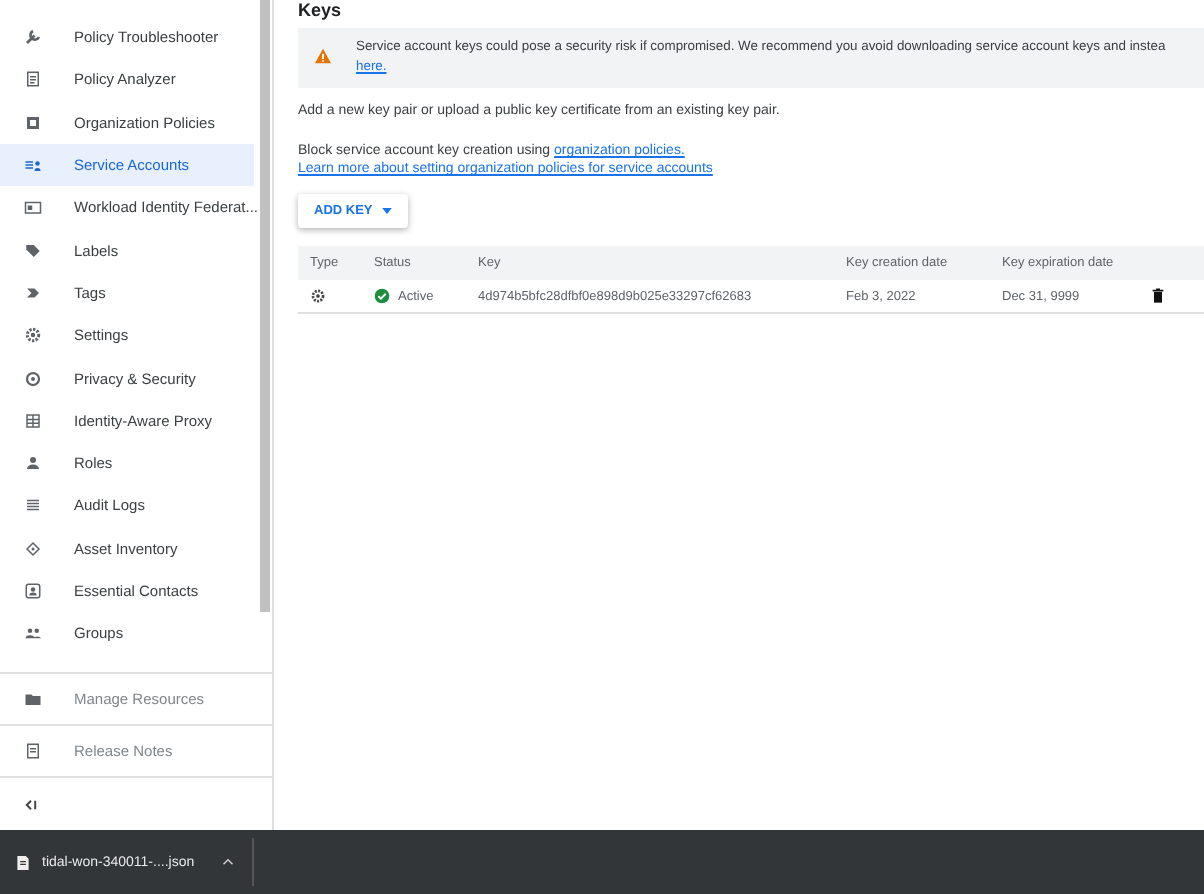  What do you see at coordinates (33, 37) in the screenshot?
I see `wrench-icon` at bounding box center [33, 37].